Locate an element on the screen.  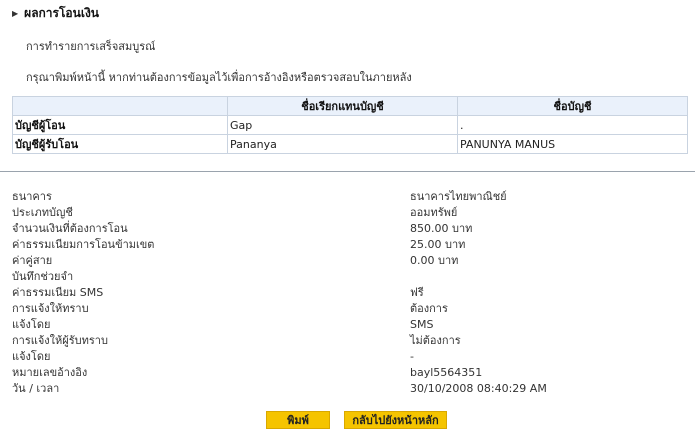
column-header-nickname: ชื่อเรียกแทนบัญชี is located at coordinates (342, 106).